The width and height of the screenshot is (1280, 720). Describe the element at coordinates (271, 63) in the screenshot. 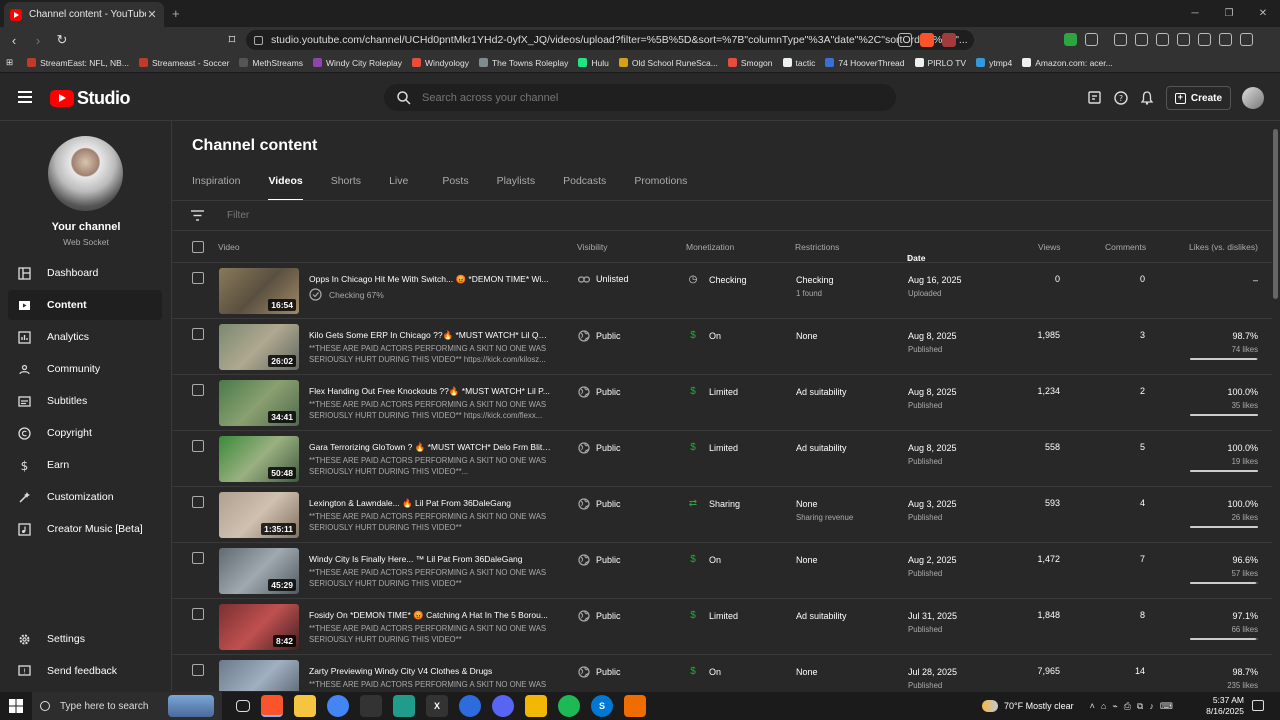

I see `bookmark-2: MethStreams` at that location.